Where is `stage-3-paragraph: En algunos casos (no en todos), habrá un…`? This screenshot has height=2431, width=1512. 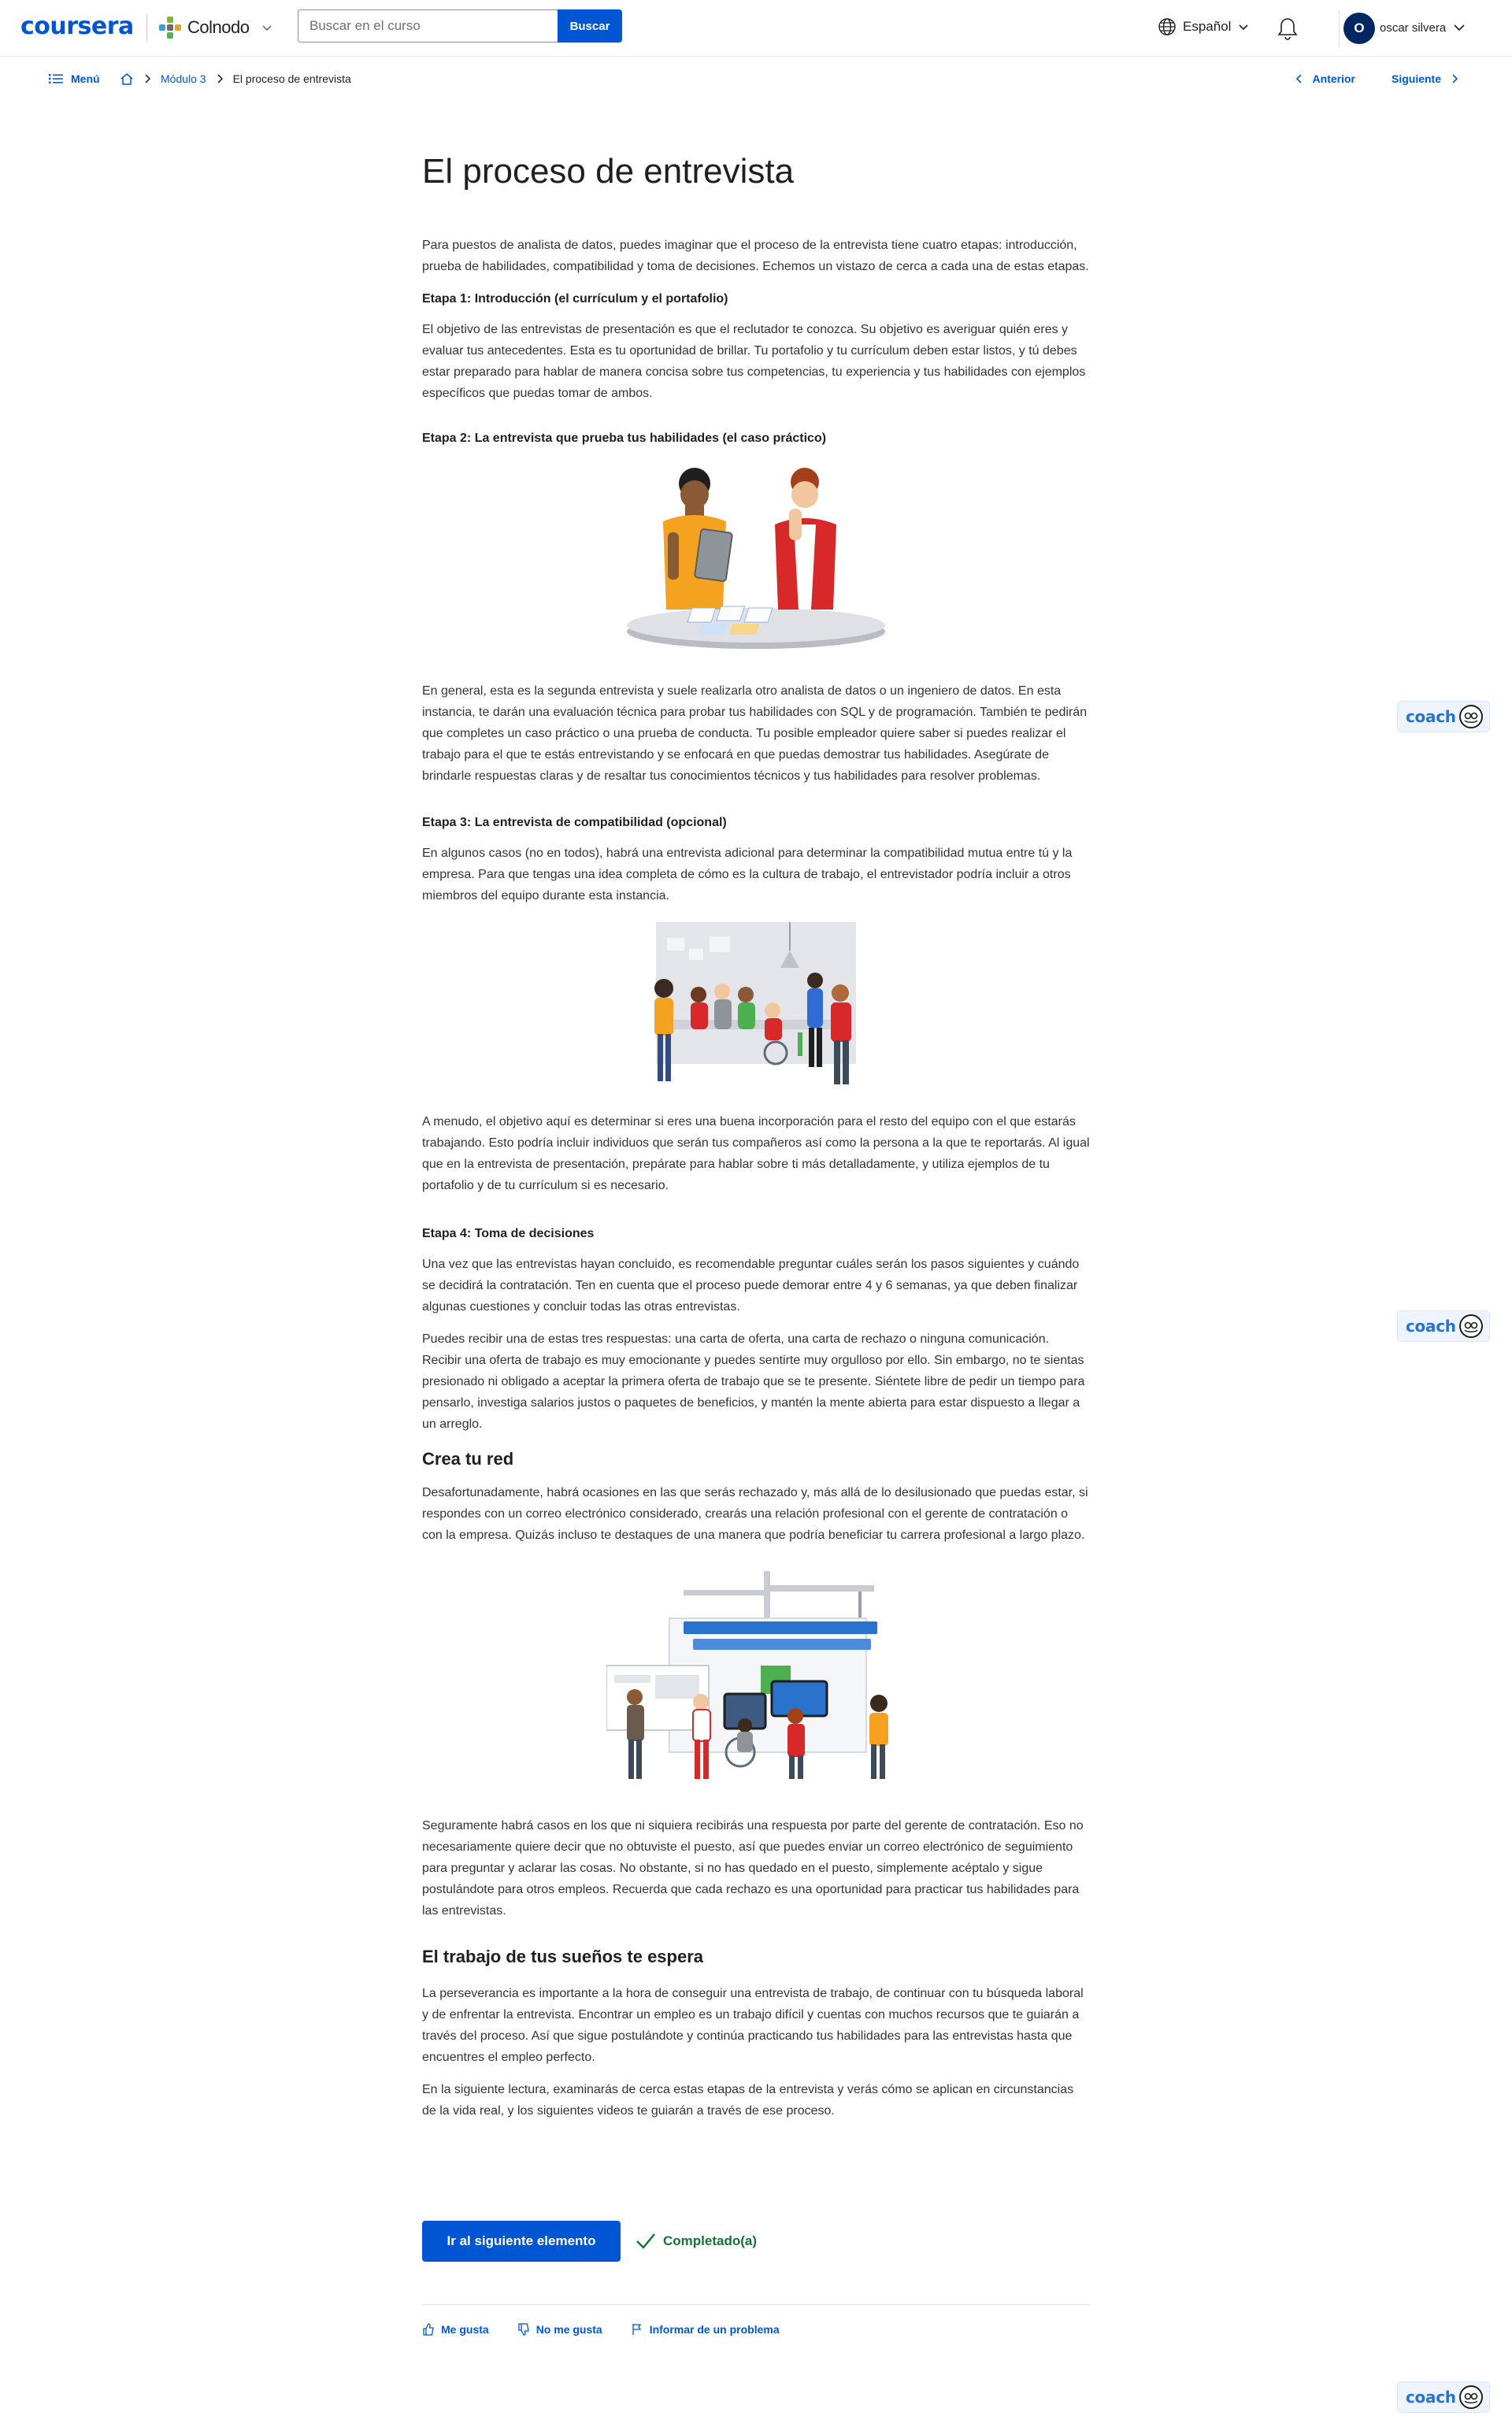 stage-3-paragraph: En algunos casos (no en todos), habrá un… is located at coordinates (747, 875).